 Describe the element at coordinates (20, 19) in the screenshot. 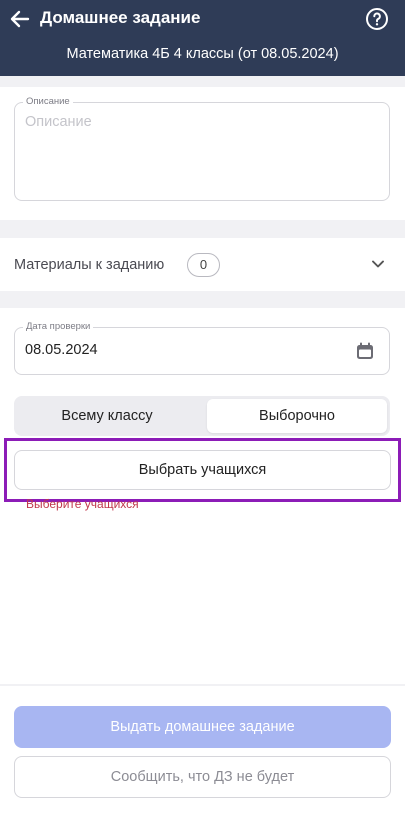

I see `arrow-left-icon` at that location.